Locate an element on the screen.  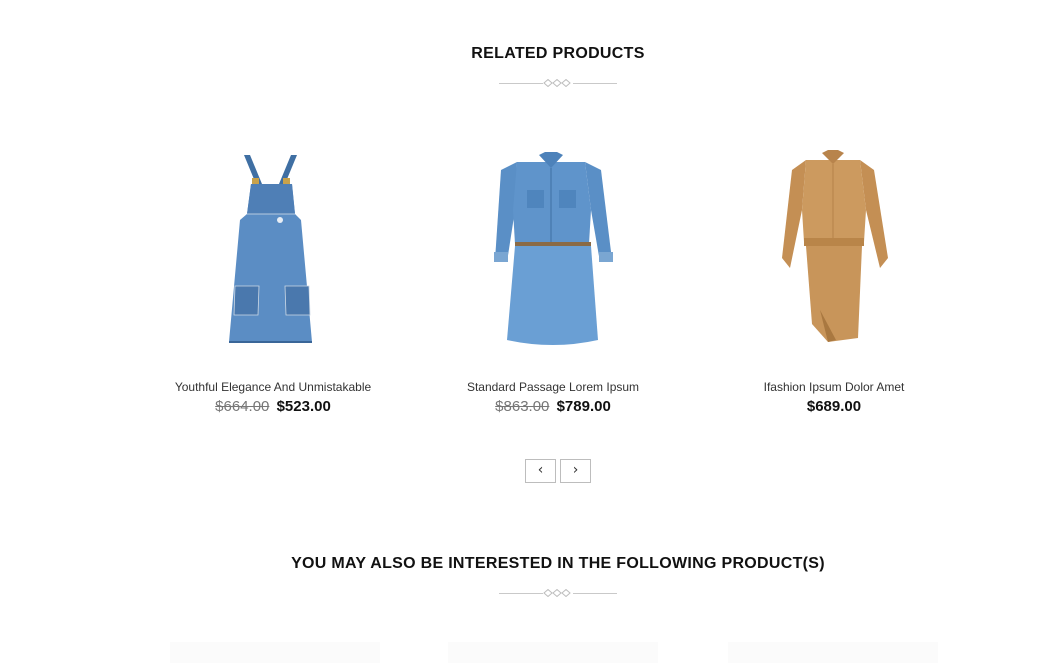
product-prices: $689.00 is located at coordinates (834, 406).